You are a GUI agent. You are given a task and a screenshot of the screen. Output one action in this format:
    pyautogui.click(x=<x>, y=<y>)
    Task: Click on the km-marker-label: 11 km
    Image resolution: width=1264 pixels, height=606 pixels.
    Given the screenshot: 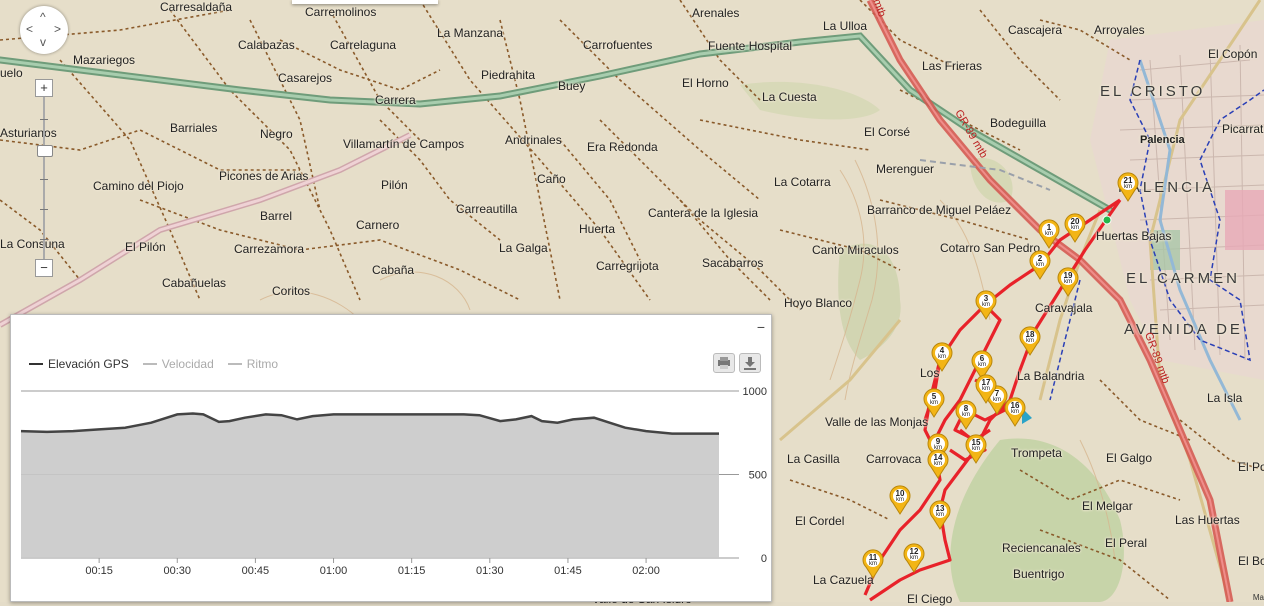 What is the action you would take?
    pyautogui.click(x=873, y=561)
    